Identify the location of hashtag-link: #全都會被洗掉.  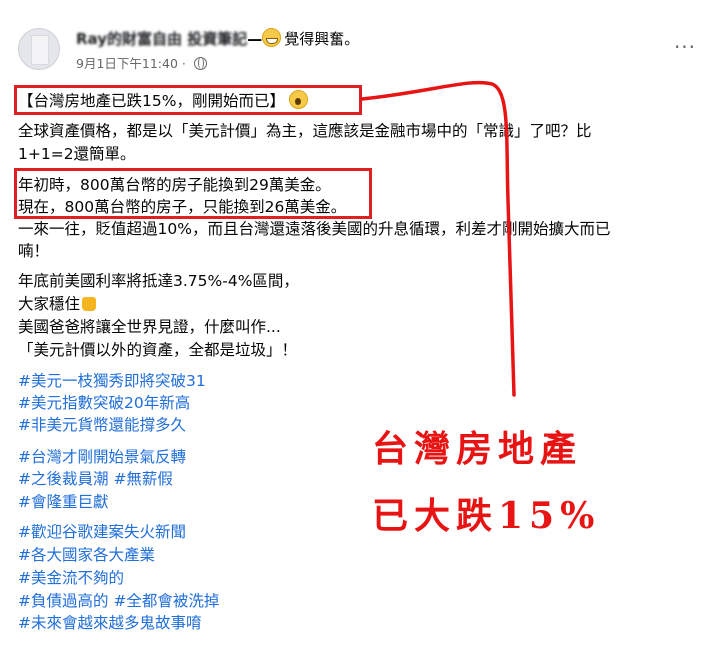
(166, 601).